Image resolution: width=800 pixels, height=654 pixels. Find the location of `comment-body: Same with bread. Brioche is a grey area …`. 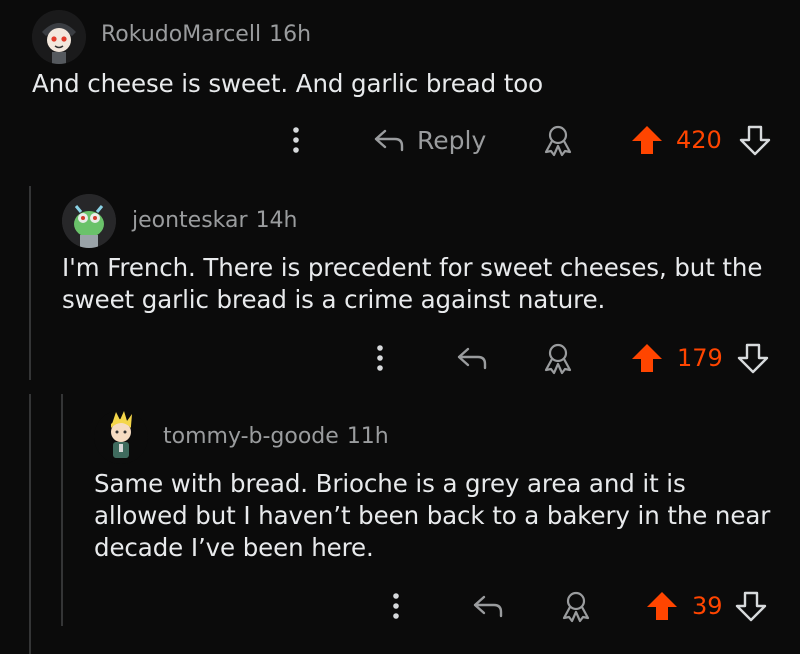

comment-body: Same with bread. Brioche is a grey area … is located at coordinates (432, 515).